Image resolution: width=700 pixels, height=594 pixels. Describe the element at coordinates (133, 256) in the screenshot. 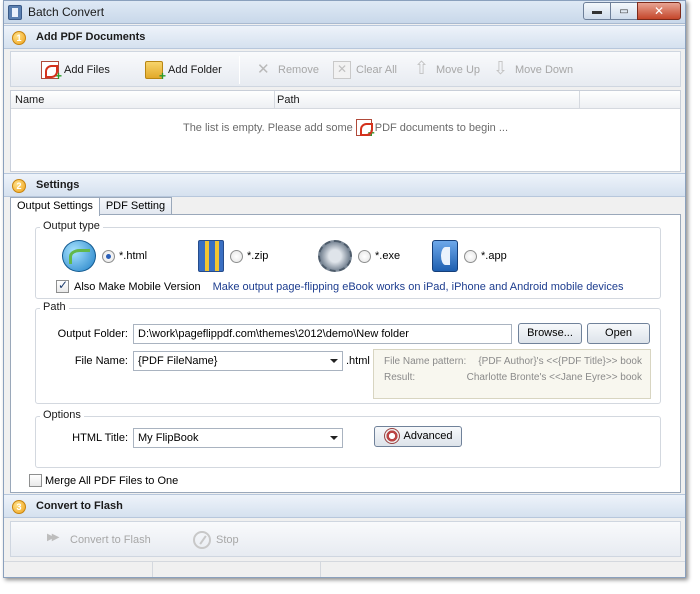

I see `radio-label: *.html` at that location.